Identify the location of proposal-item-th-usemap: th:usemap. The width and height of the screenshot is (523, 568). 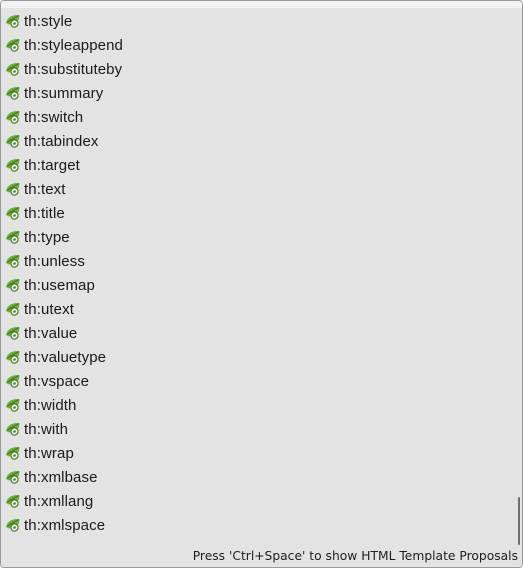
(258, 285).